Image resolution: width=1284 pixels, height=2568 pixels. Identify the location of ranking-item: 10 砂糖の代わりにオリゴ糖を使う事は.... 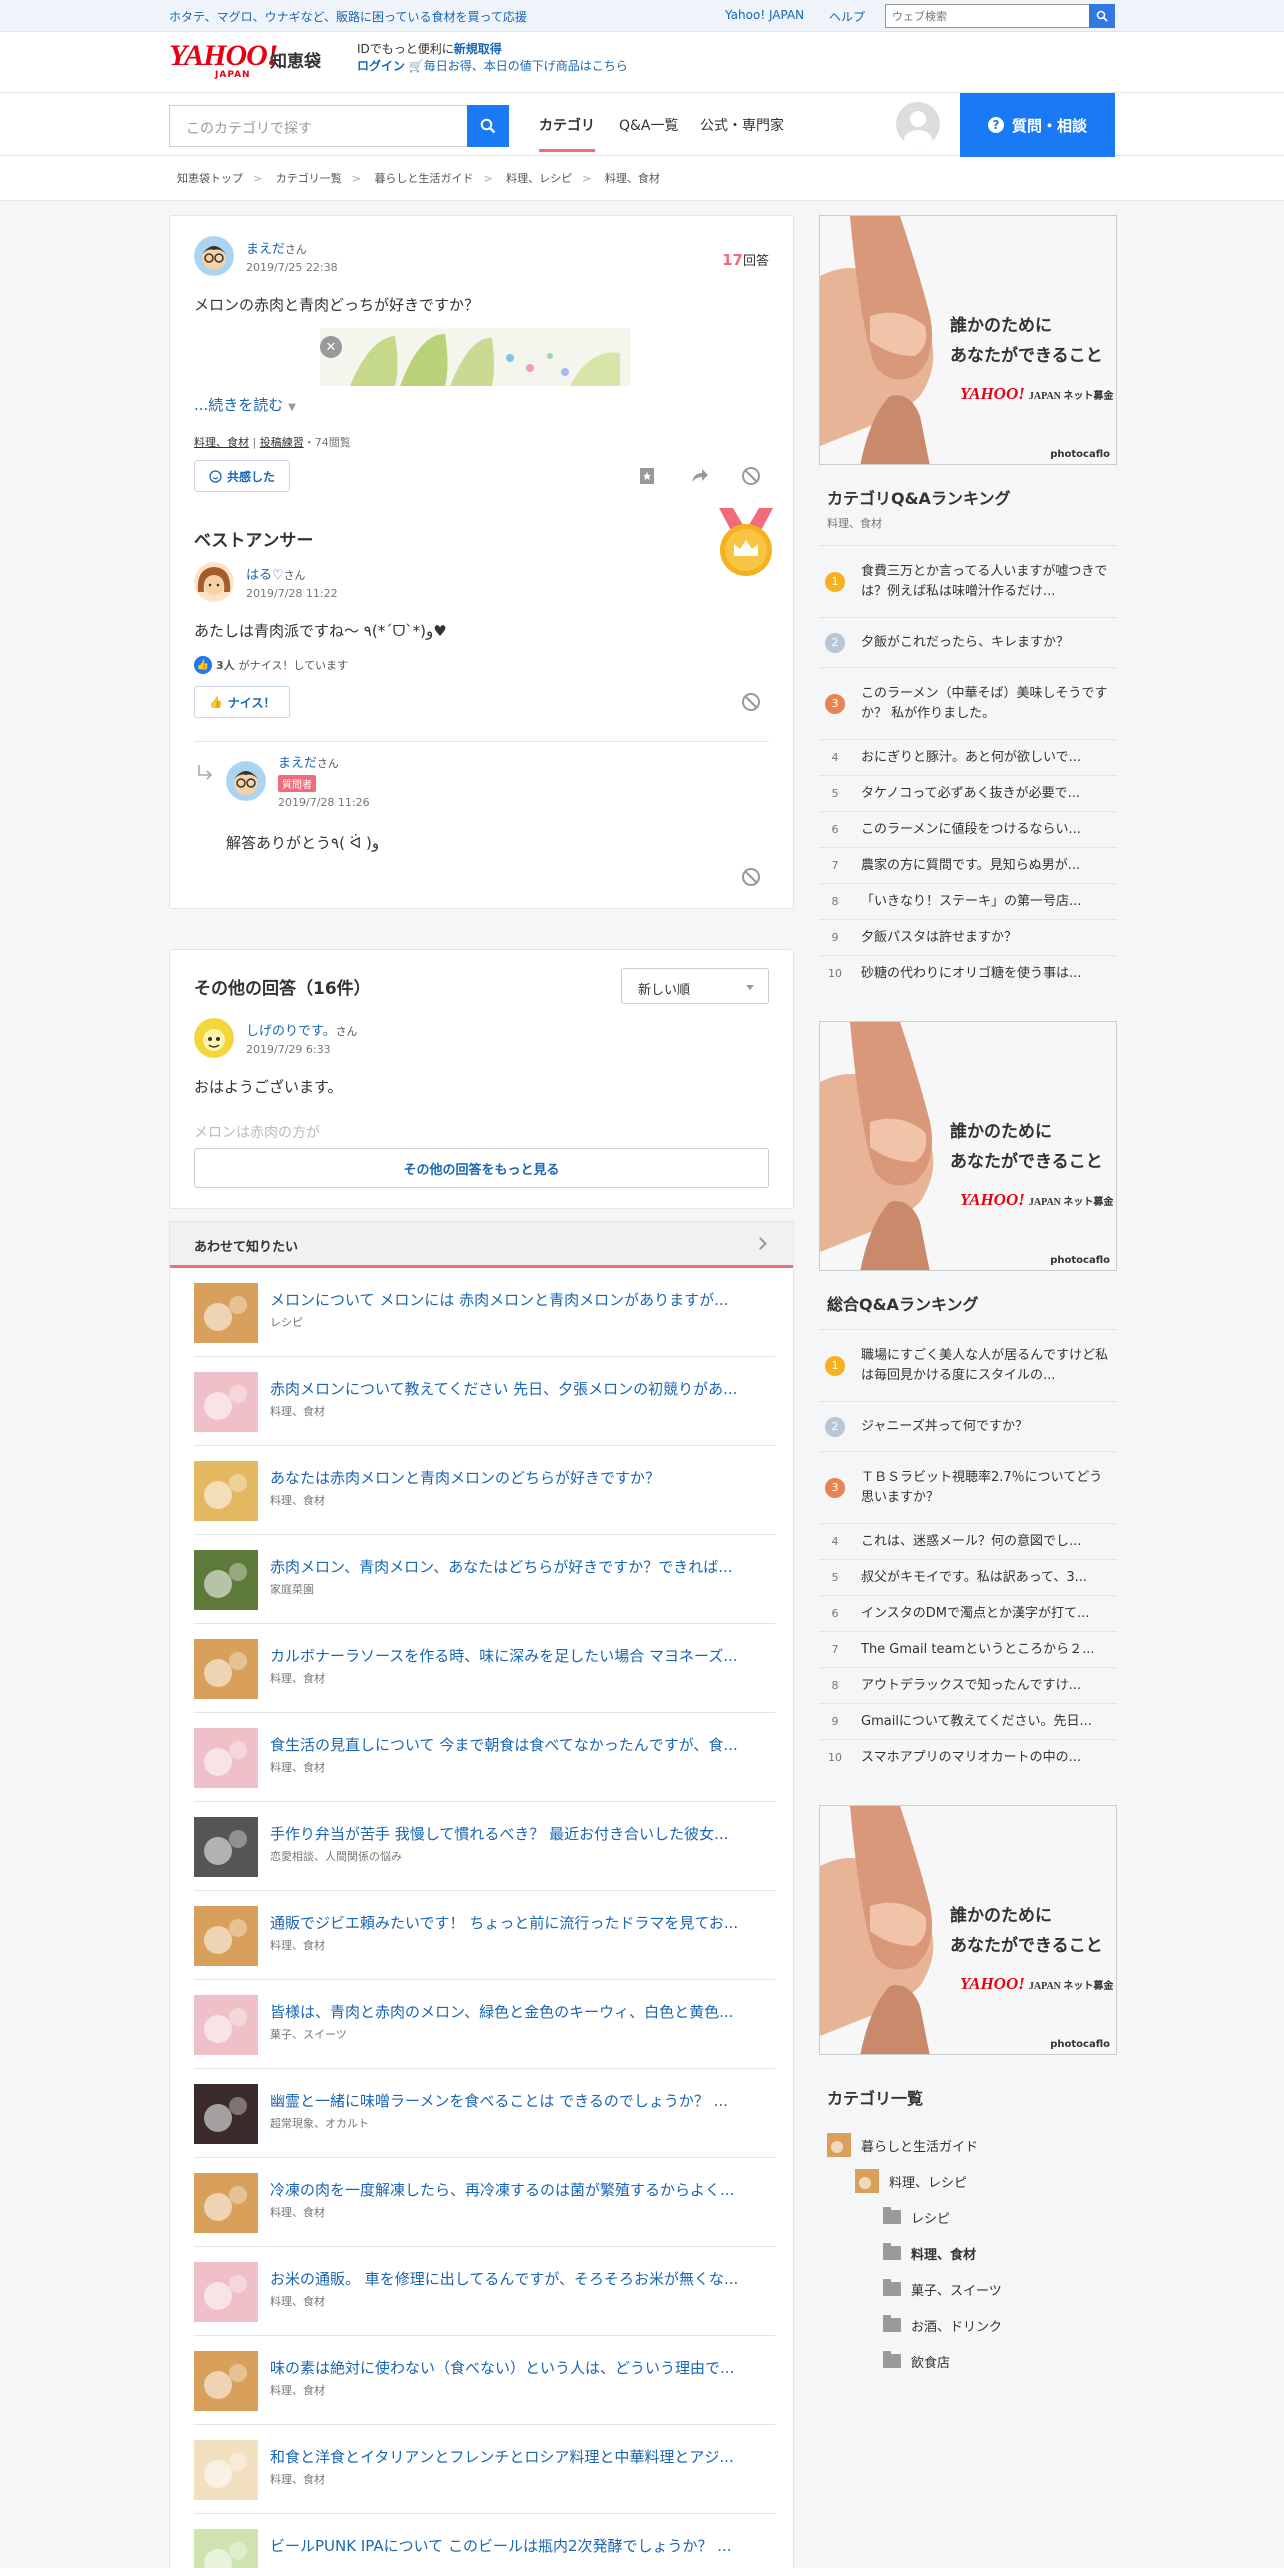
(968, 973).